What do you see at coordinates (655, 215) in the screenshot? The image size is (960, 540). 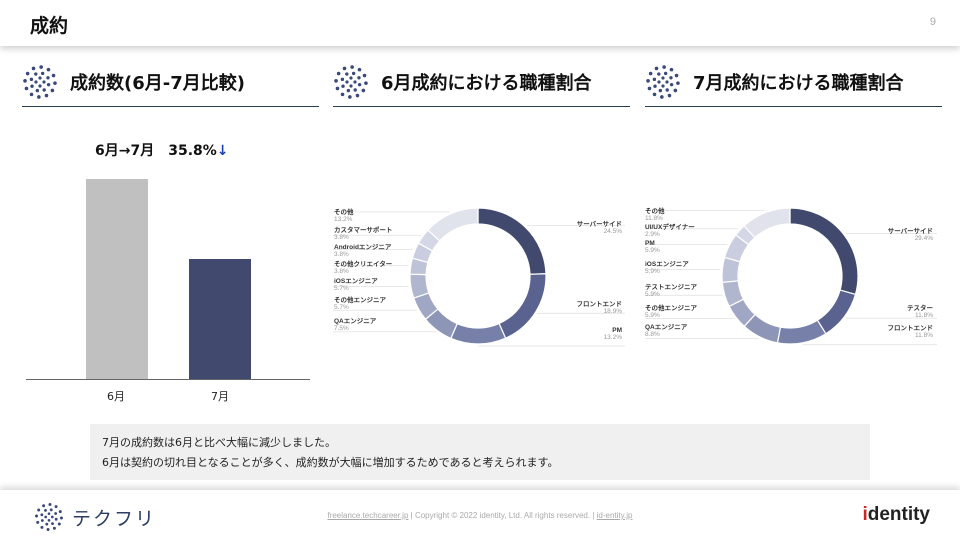 I see `legend-label-july-other: その他 11.8%` at bounding box center [655, 215].